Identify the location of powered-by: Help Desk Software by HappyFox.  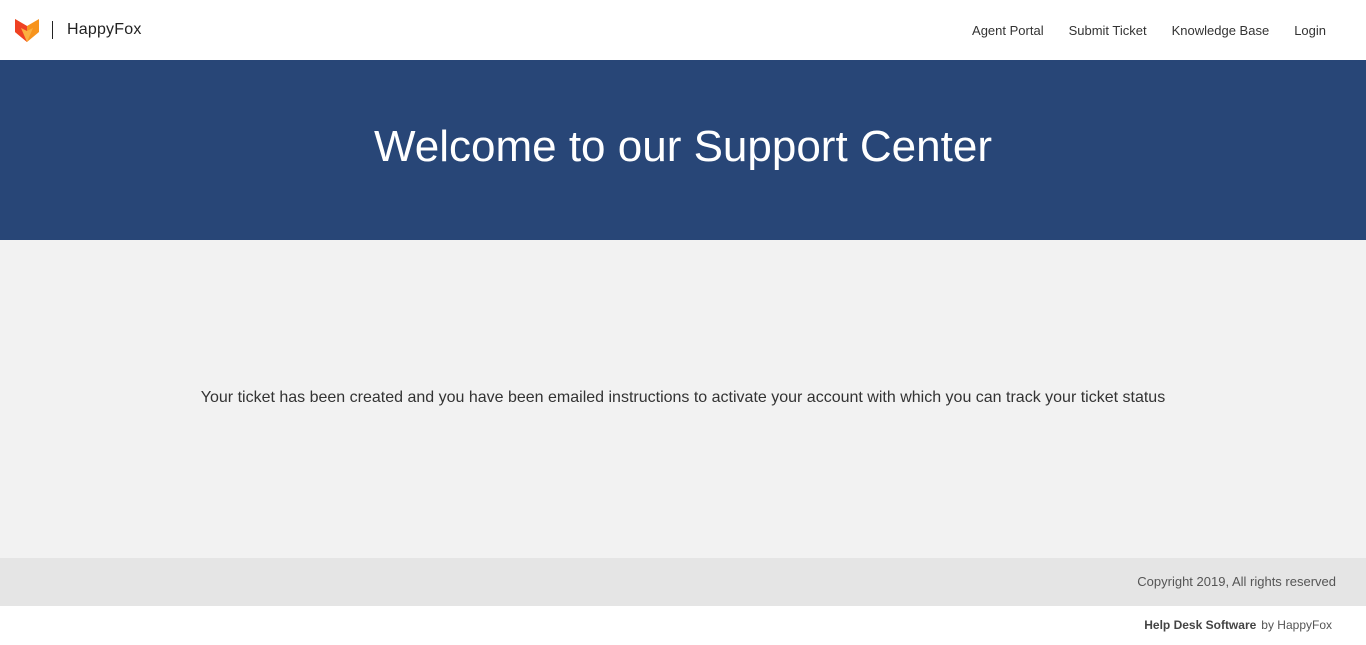
(1238, 625).